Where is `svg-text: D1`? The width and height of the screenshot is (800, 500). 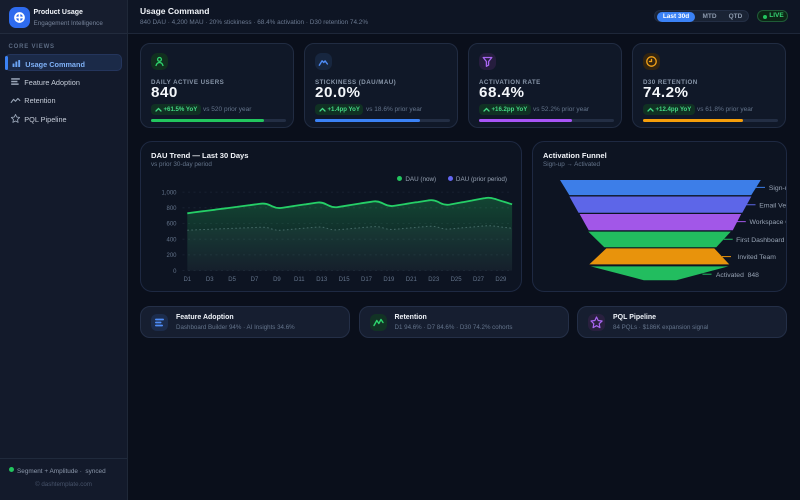
svg-text: D1 is located at coordinates (187, 280).